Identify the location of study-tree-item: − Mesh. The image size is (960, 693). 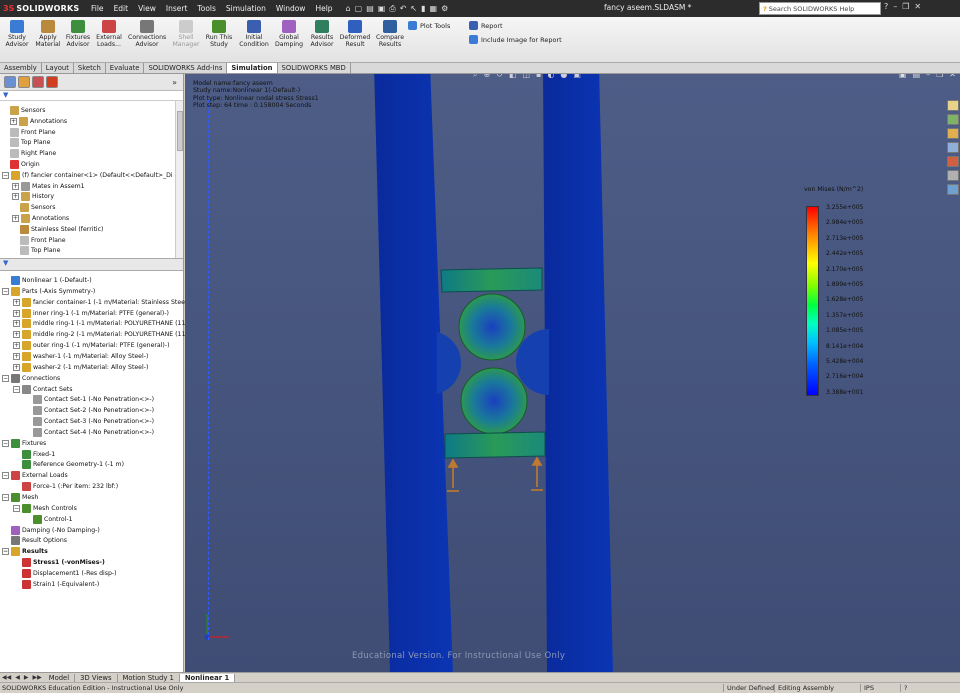
(20, 497).